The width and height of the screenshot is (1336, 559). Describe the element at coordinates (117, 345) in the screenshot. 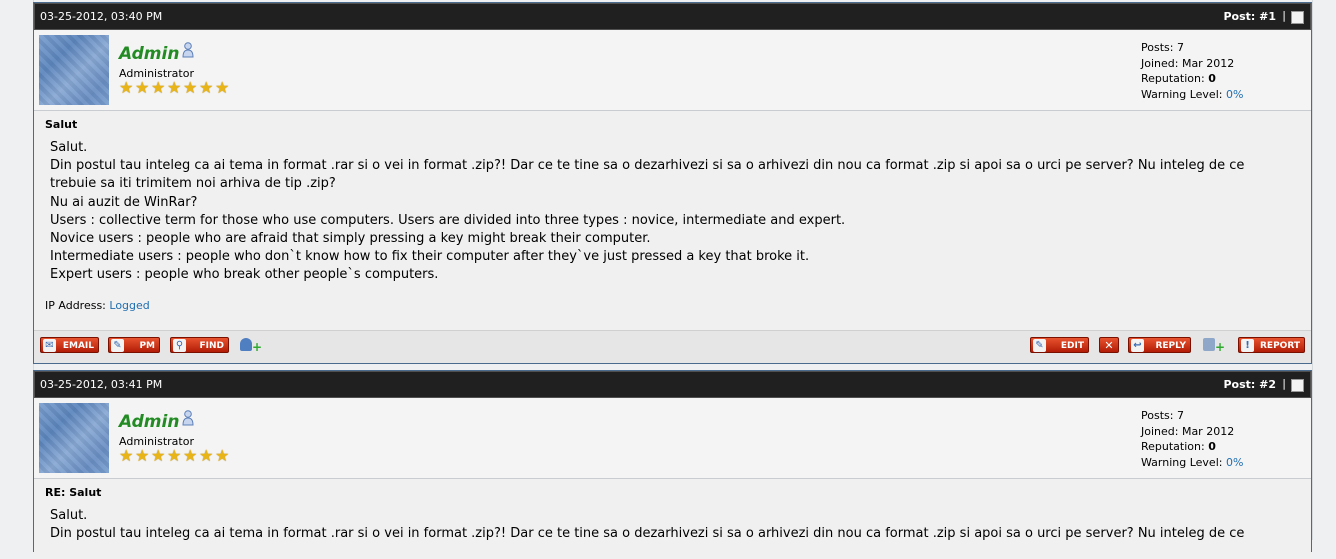

I see `message-icon: ✎` at that location.